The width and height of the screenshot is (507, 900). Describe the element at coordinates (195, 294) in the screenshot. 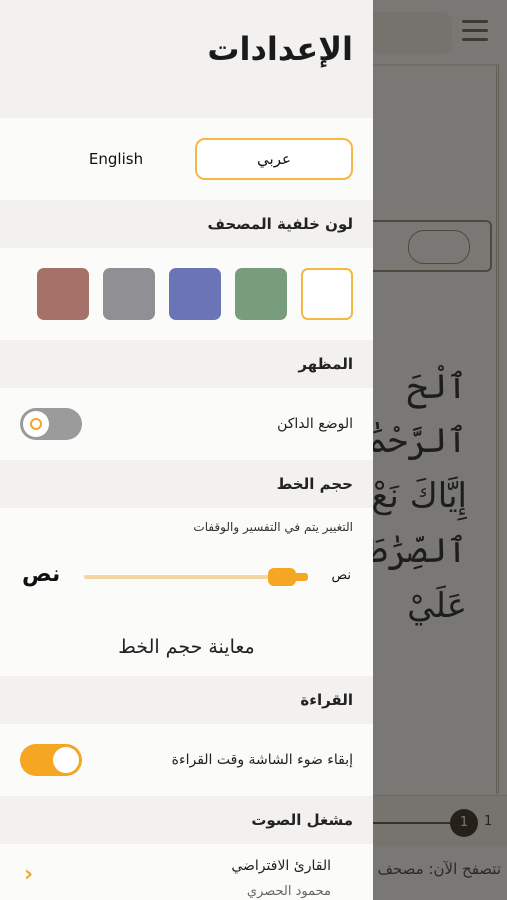

I see `swatch-blue` at that location.